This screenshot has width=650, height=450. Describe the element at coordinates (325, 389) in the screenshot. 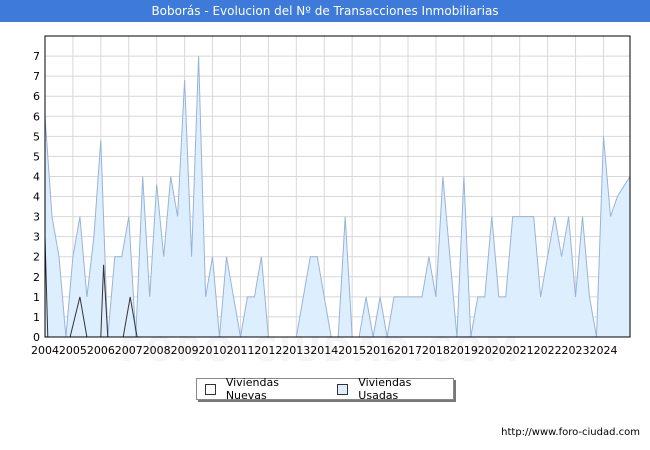

I see `legend: Viviendas Nuevas Viviendas Usadas` at that location.